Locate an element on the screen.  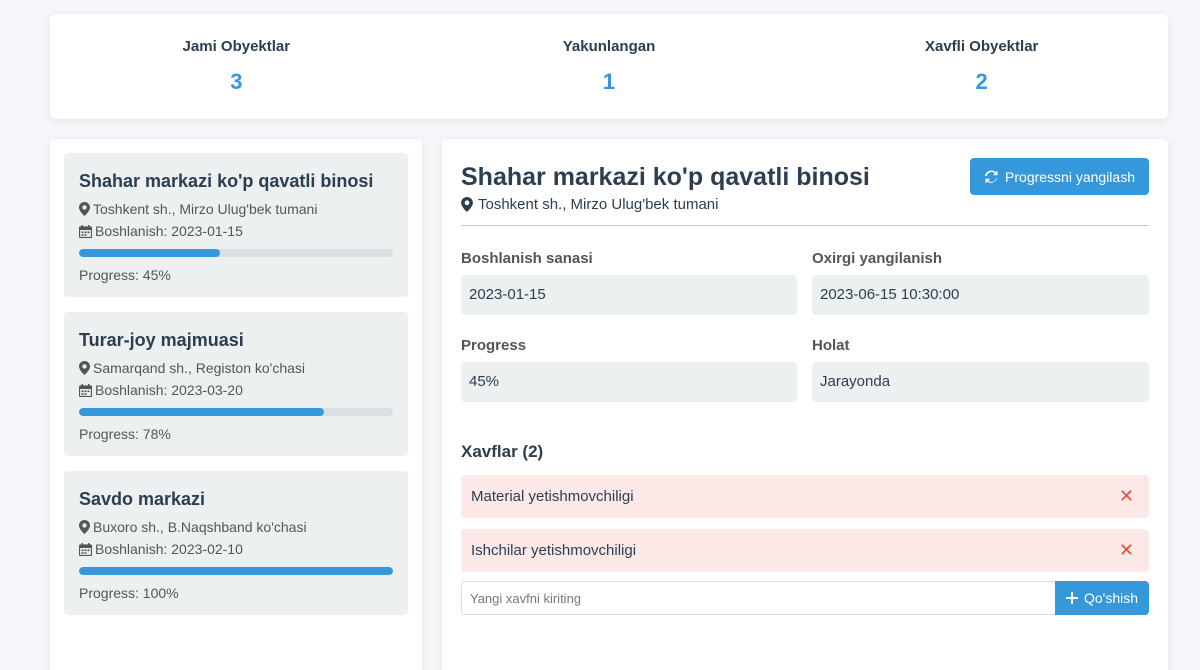
field-updated: Oxirgi yangilanish 2023-06-15 10:30:00 is located at coordinates (980, 282).